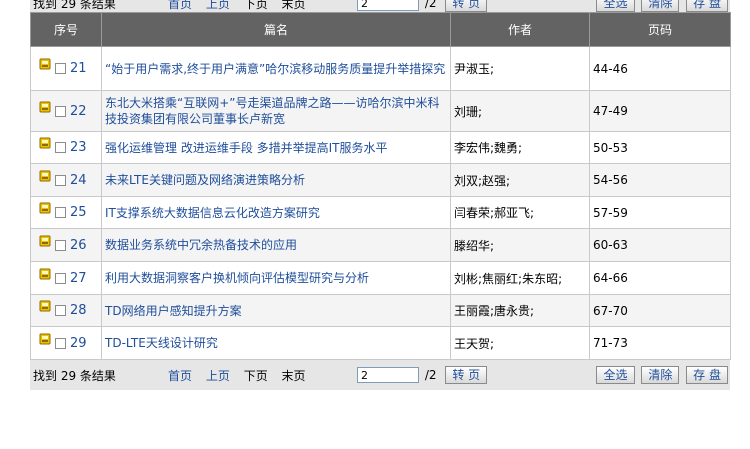 The height and width of the screenshot is (449, 750). What do you see at coordinates (520, 111) in the screenshot?
I see `author-cell: 刘珊;` at bounding box center [520, 111].